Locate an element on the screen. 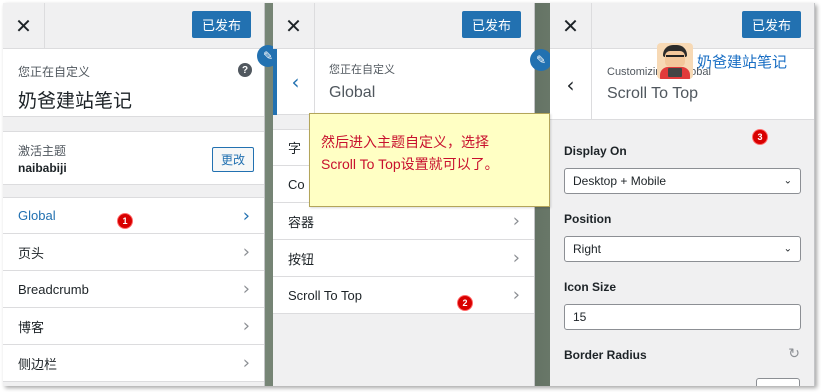 The width and height of the screenshot is (821, 392). avatar-logo is located at coordinates (675, 61).